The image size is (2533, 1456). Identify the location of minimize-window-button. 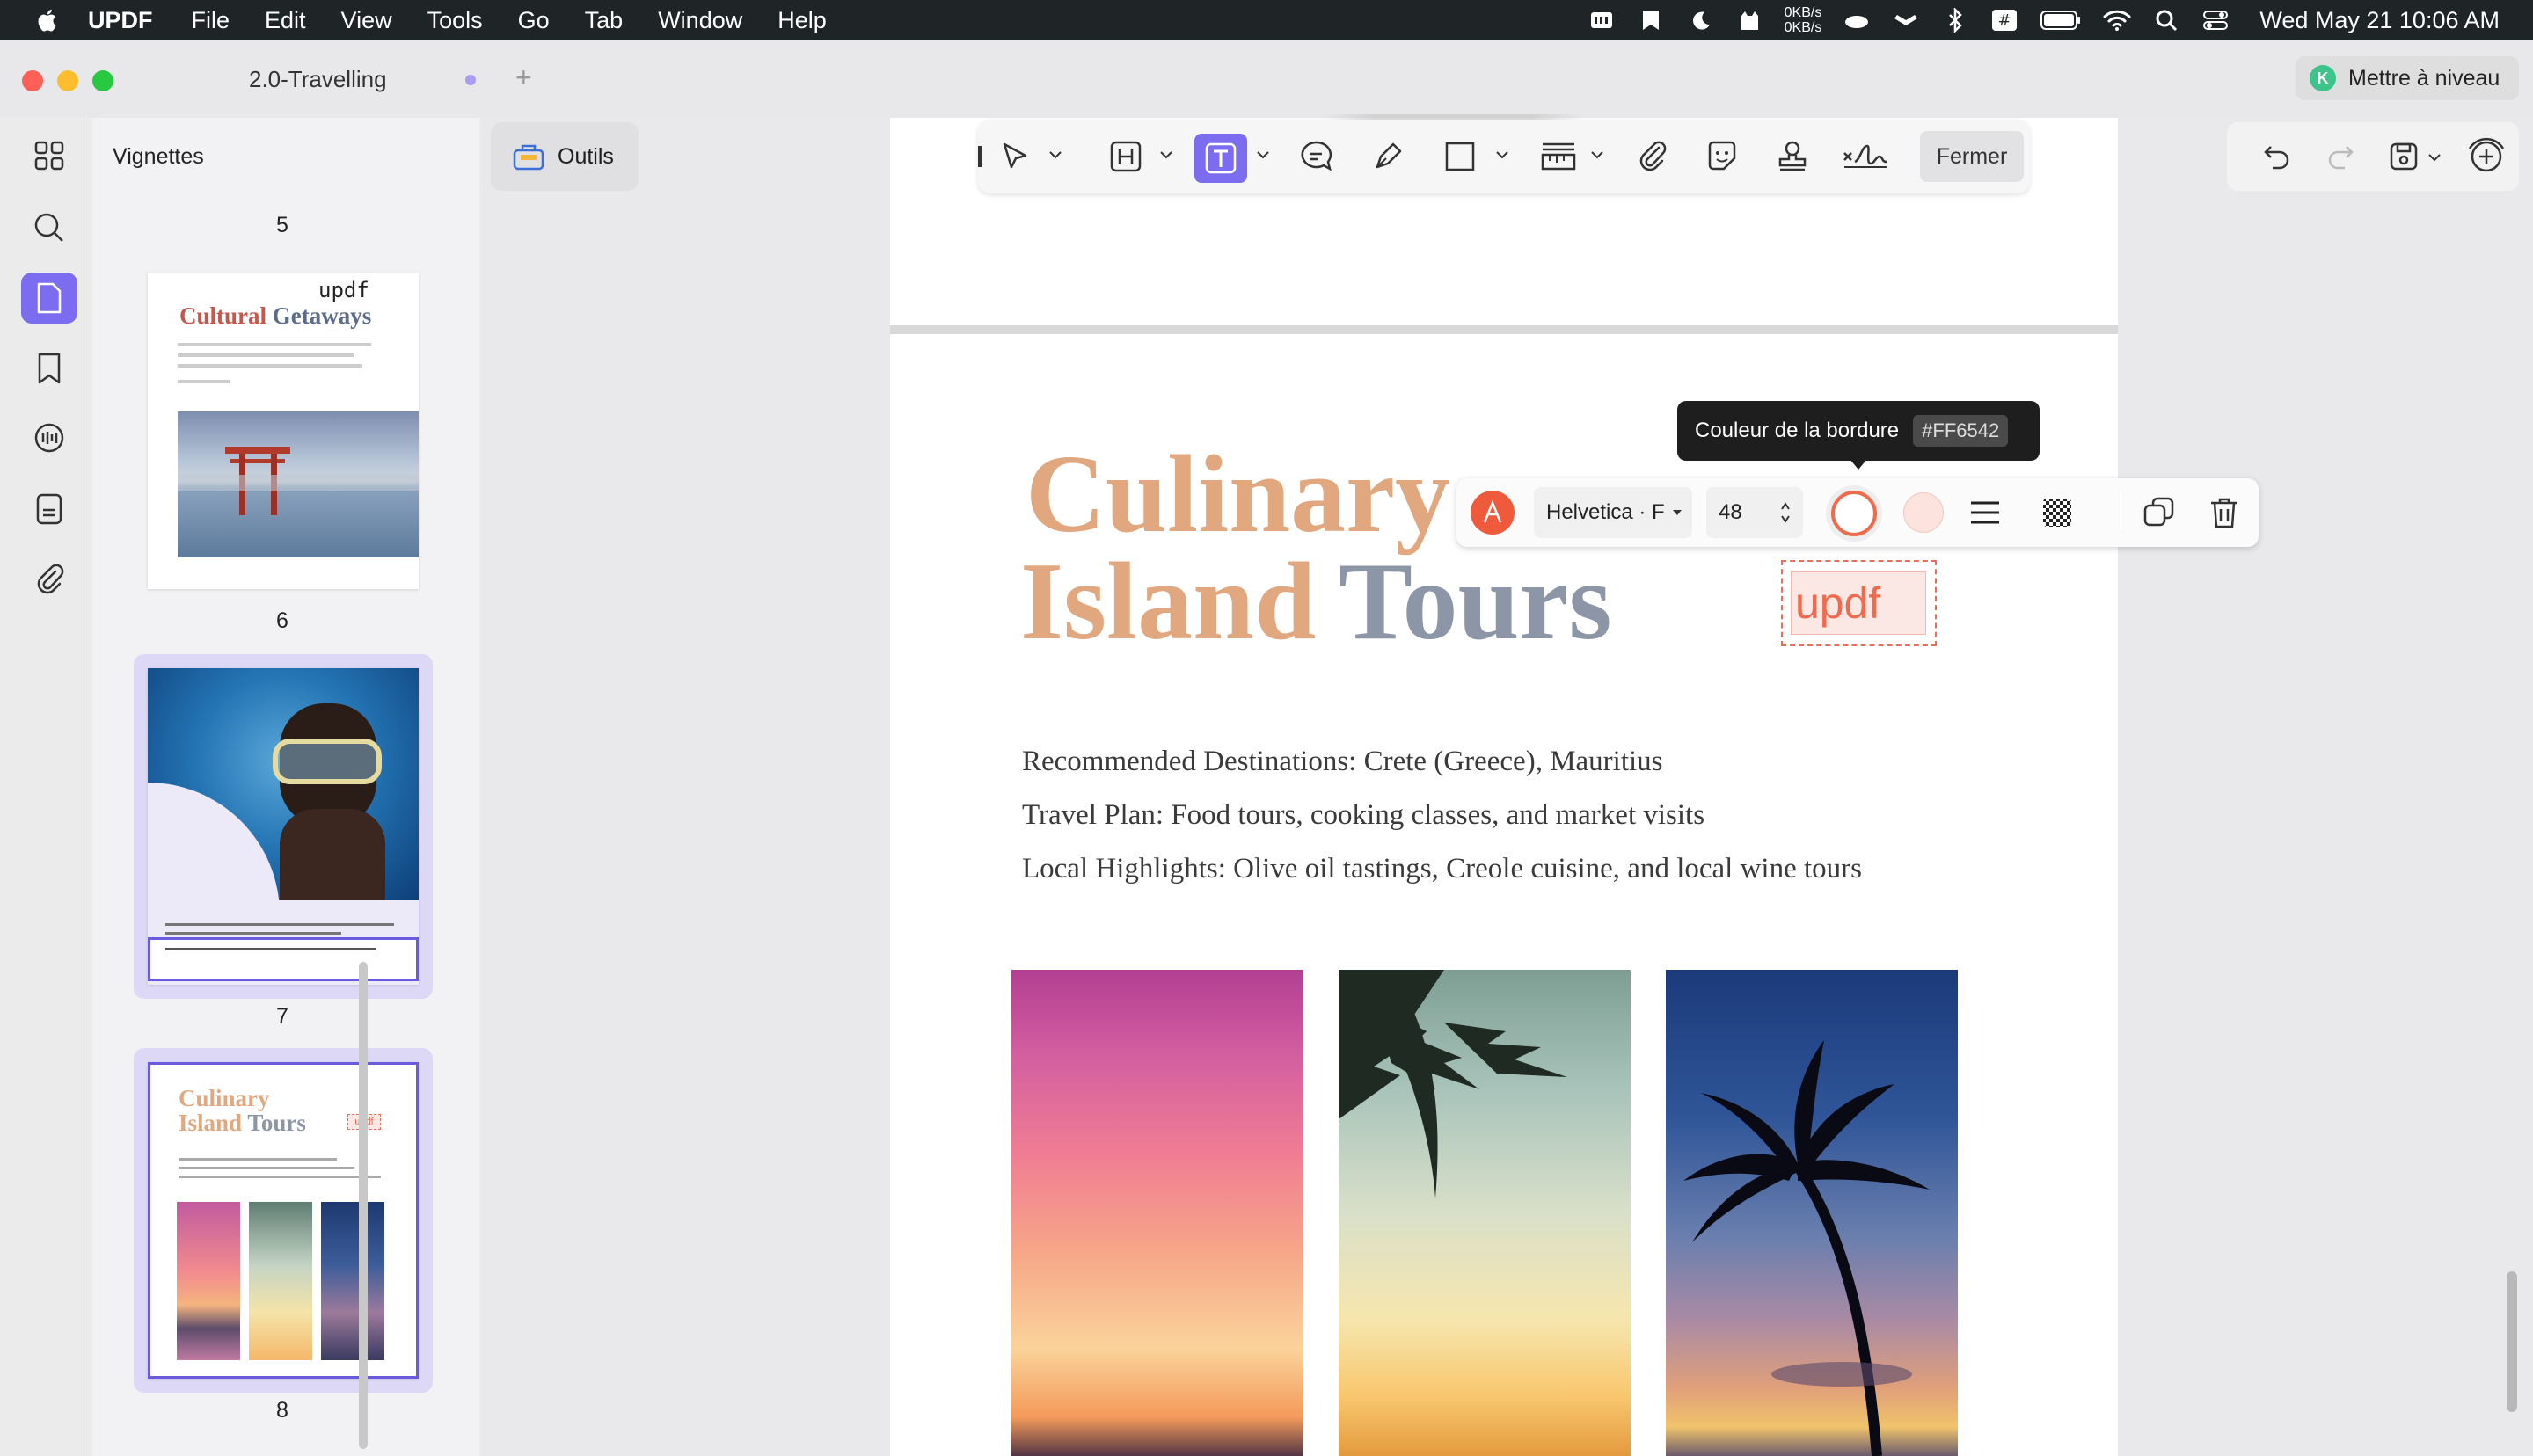
(67, 80).